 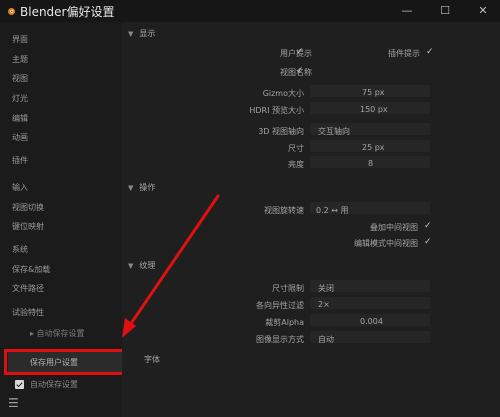 What do you see at coordinates (28, 288) in the screenshot?
I see `sidebar-item-file-paths: 文件路径` at bounding box center [28, 288].